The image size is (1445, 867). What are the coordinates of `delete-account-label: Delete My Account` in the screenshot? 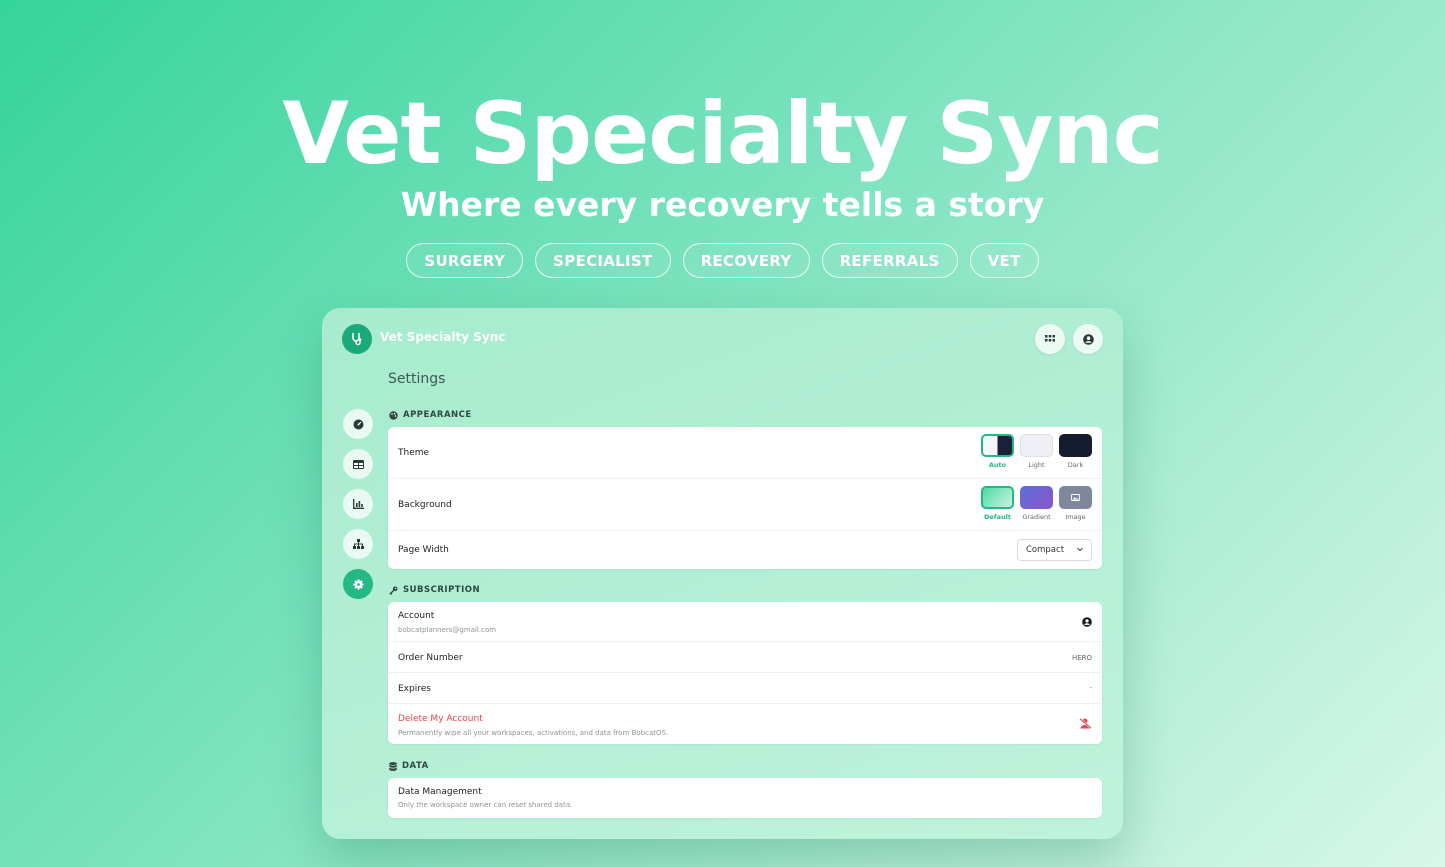 It's located at (440, 719).